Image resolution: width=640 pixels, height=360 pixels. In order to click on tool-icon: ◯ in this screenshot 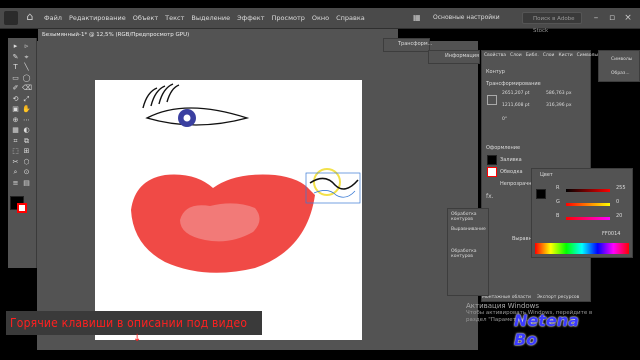, I will do `click(26, 78)`.